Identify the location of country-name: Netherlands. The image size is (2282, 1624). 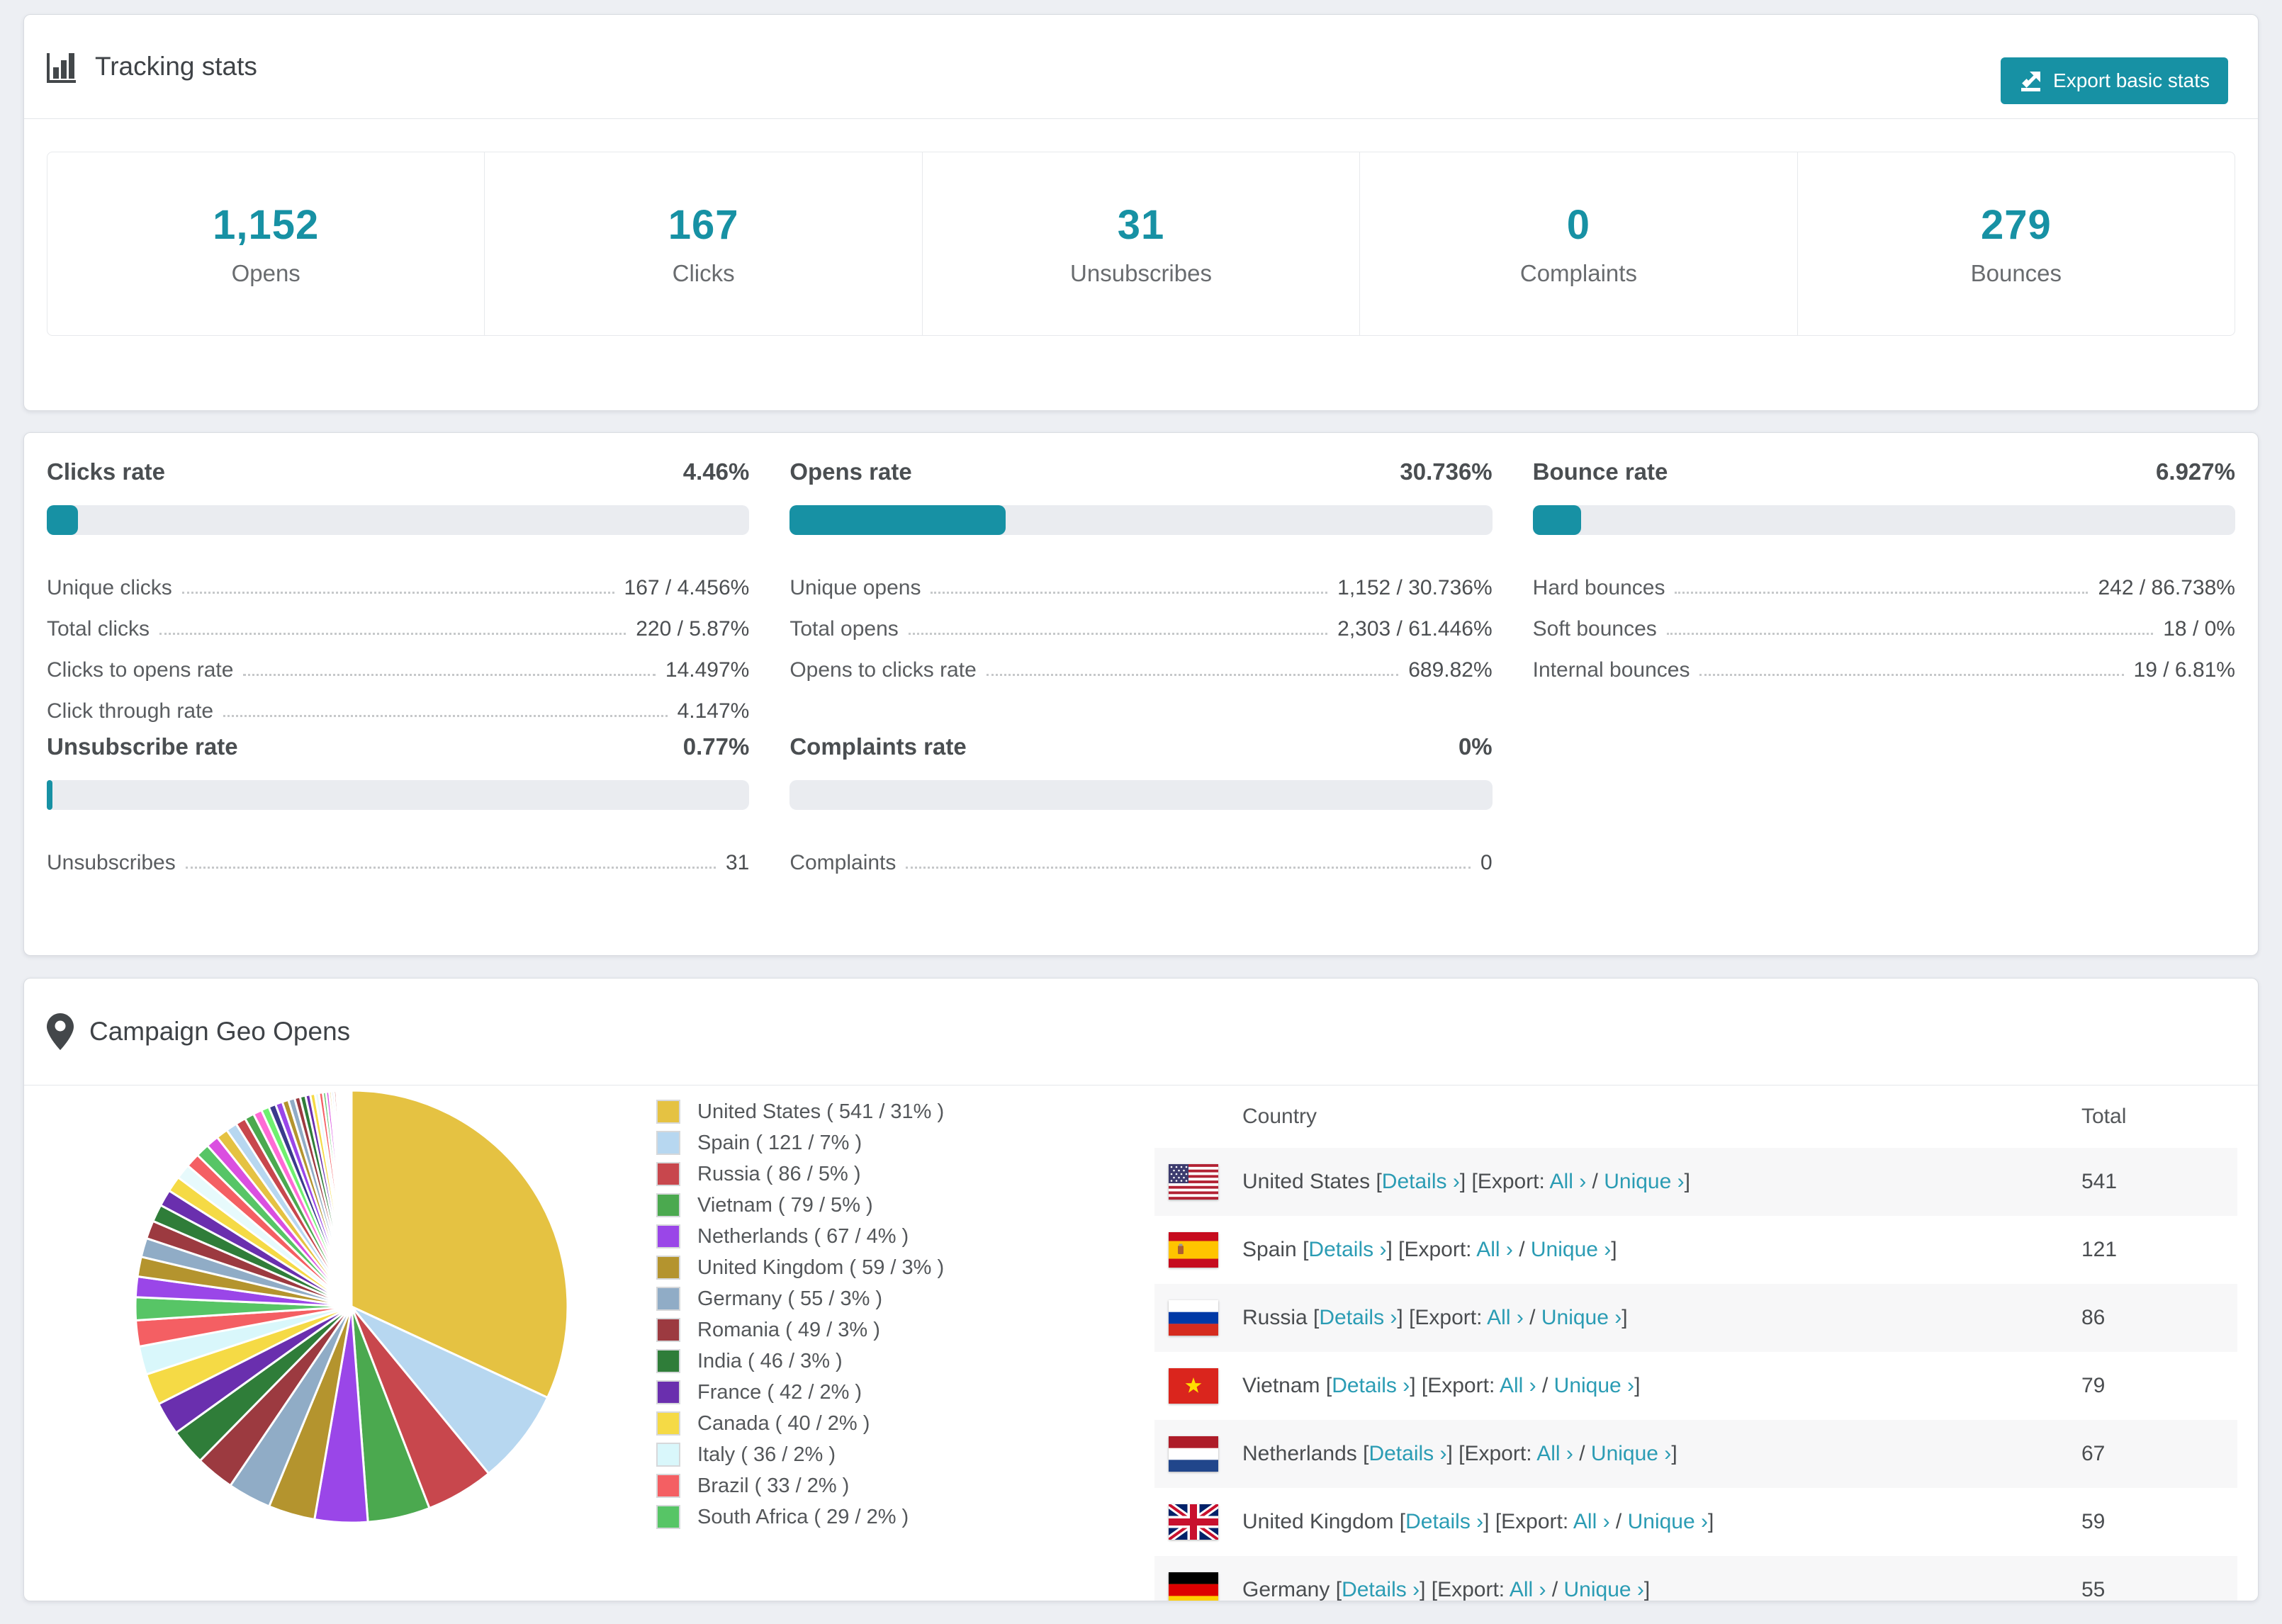
(1303, 1454).